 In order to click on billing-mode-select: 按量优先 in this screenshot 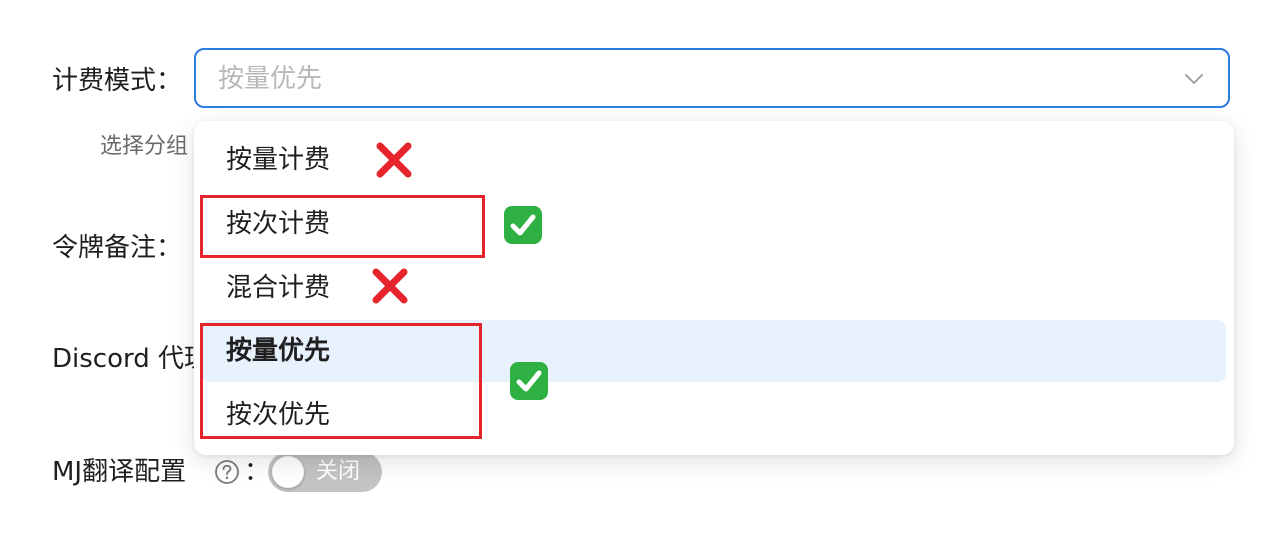, I will do `click(712, 78)`.